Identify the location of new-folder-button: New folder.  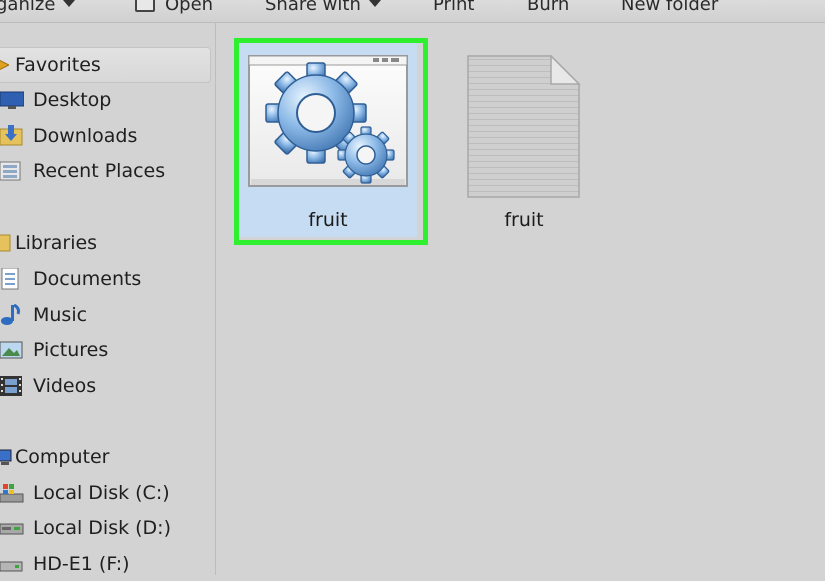
(669, 10).